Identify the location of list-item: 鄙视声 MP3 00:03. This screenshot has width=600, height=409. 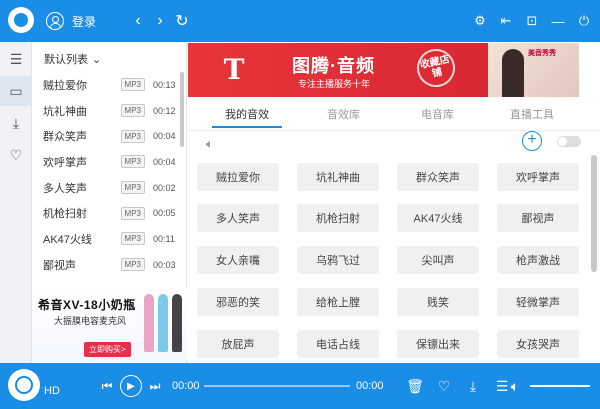
(107, 265).